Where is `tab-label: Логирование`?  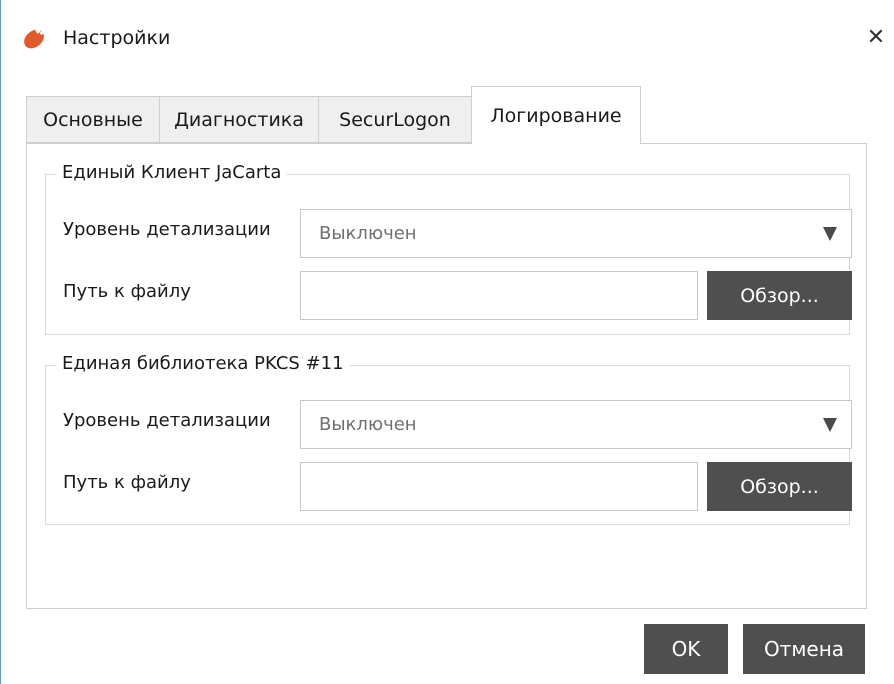
tab-label: Логирование is located at coordinates (556, 115).